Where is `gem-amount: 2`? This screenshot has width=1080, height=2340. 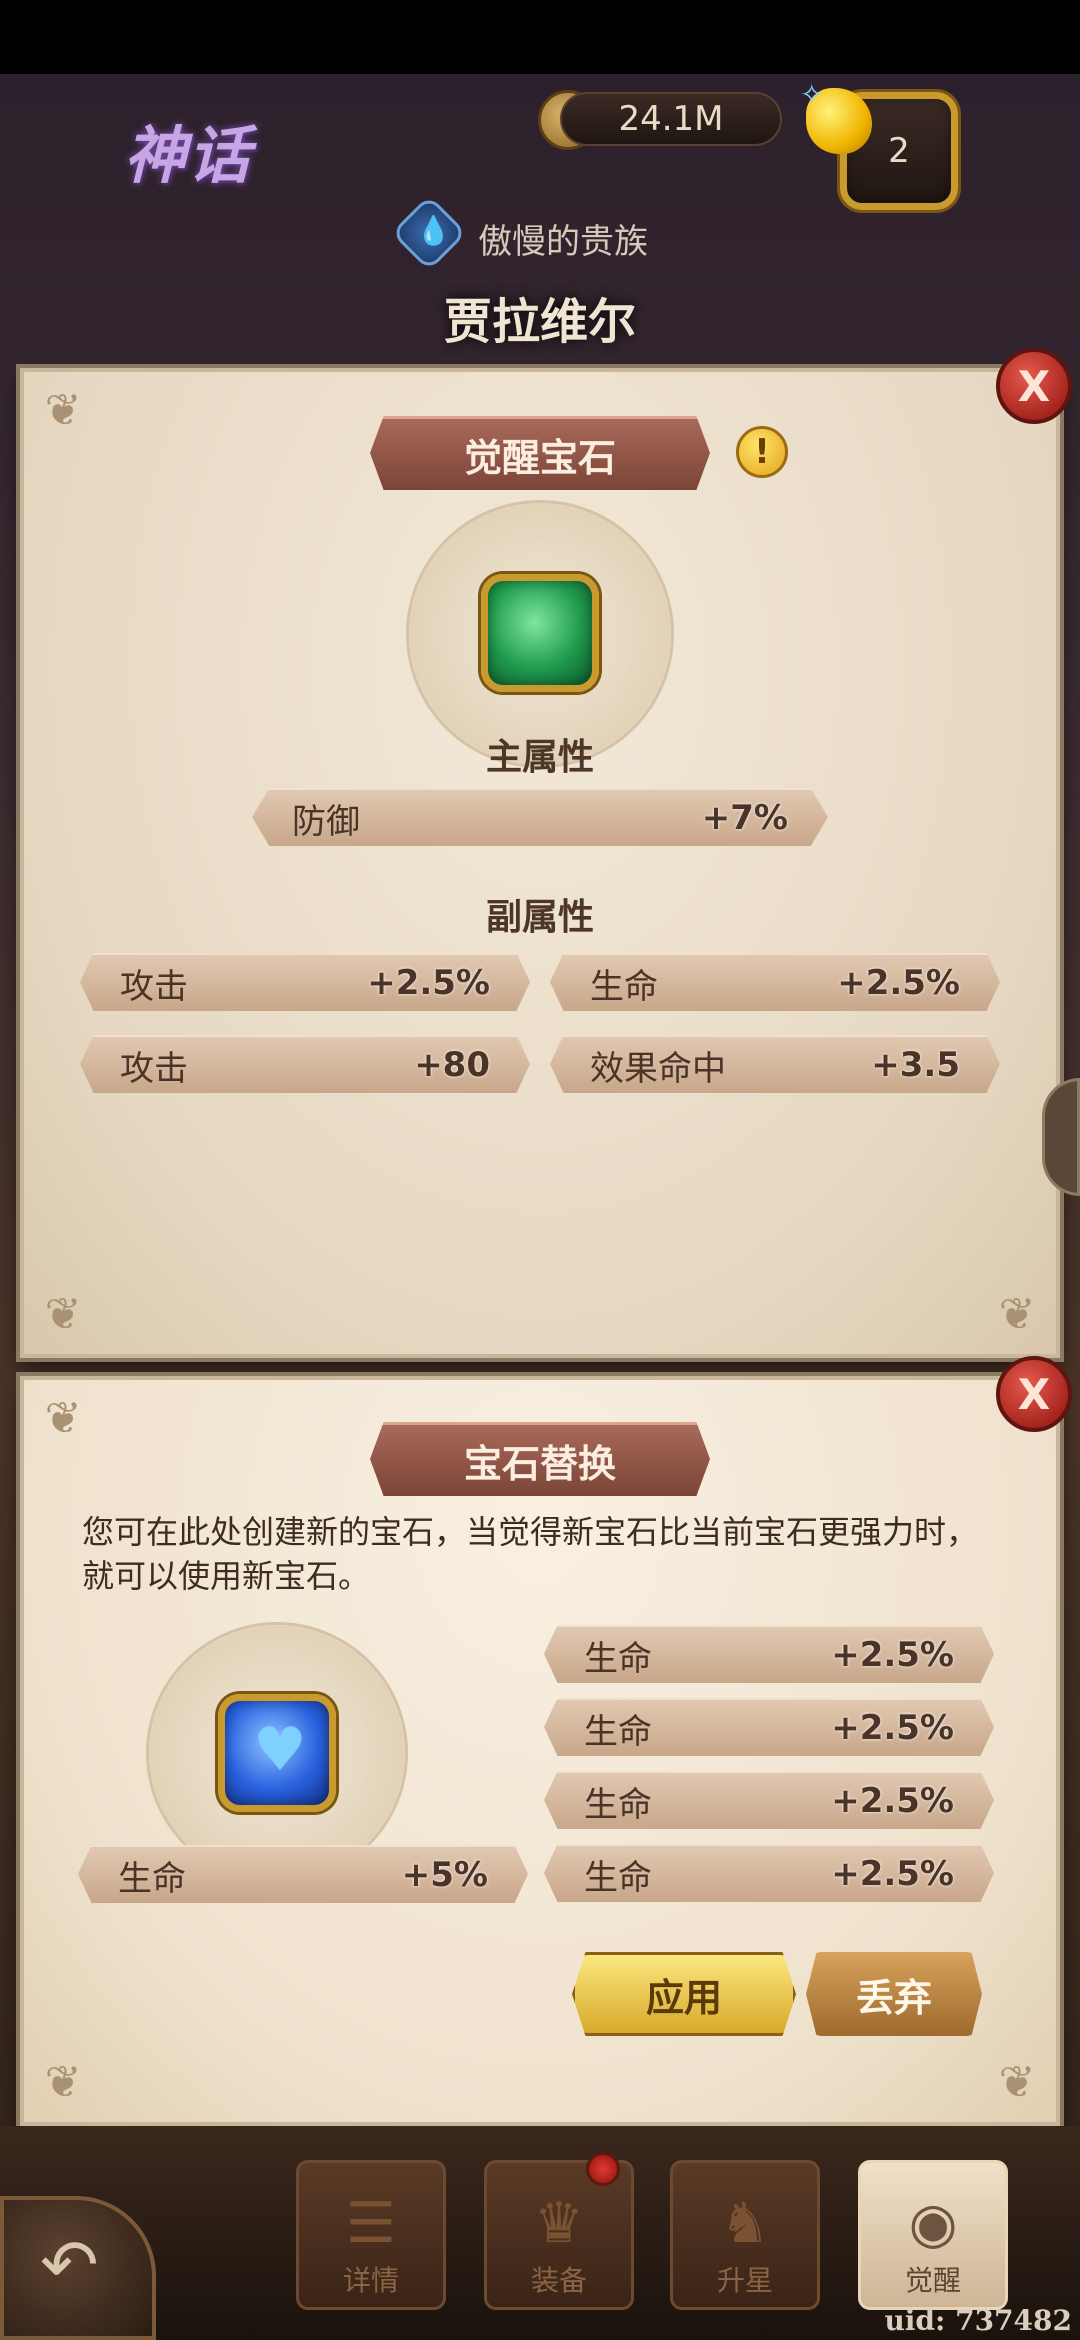
gem-amount: 2 is located at coordinates (899, 151).